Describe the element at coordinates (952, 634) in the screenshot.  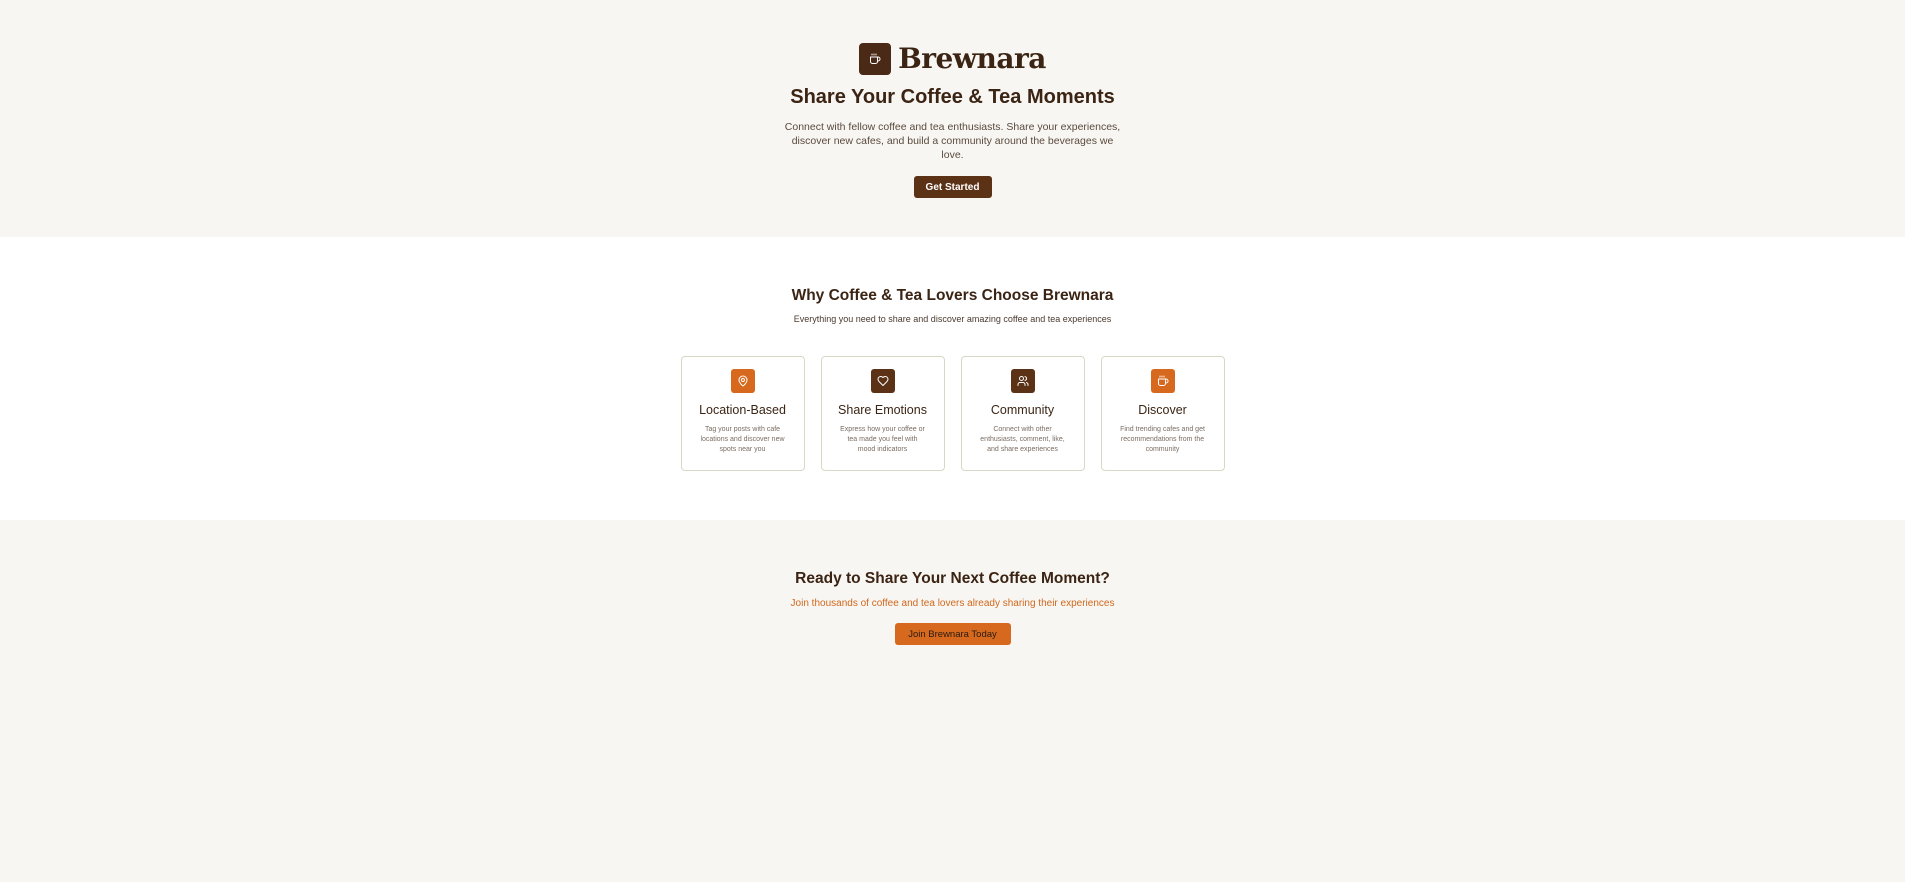
I see `join-brewnara-button: Join Brewnara Today` at that location.